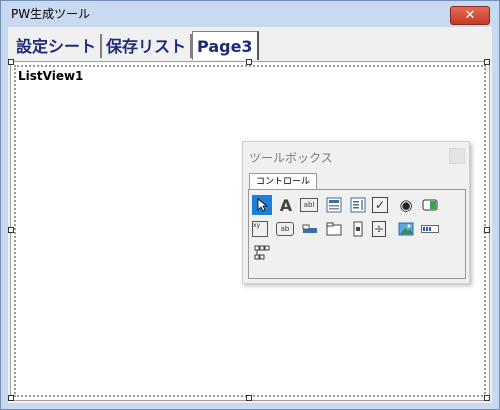  I want to click on listbox-icon, so click(358, 205).